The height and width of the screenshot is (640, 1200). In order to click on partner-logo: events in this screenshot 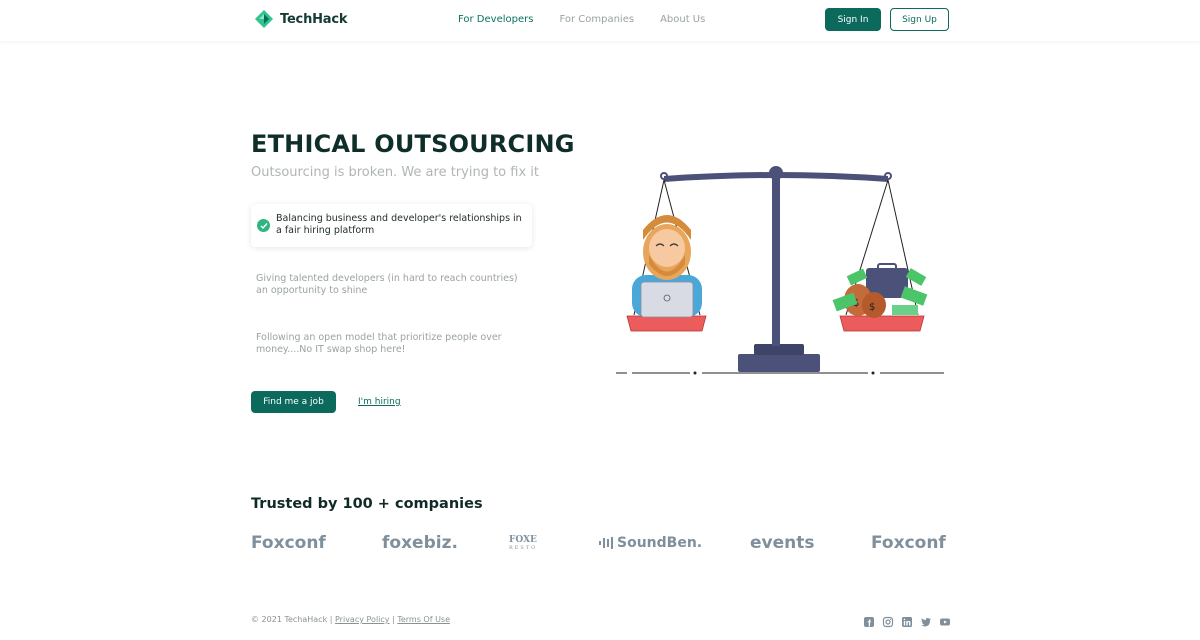, I will do `click(782, 543)`.